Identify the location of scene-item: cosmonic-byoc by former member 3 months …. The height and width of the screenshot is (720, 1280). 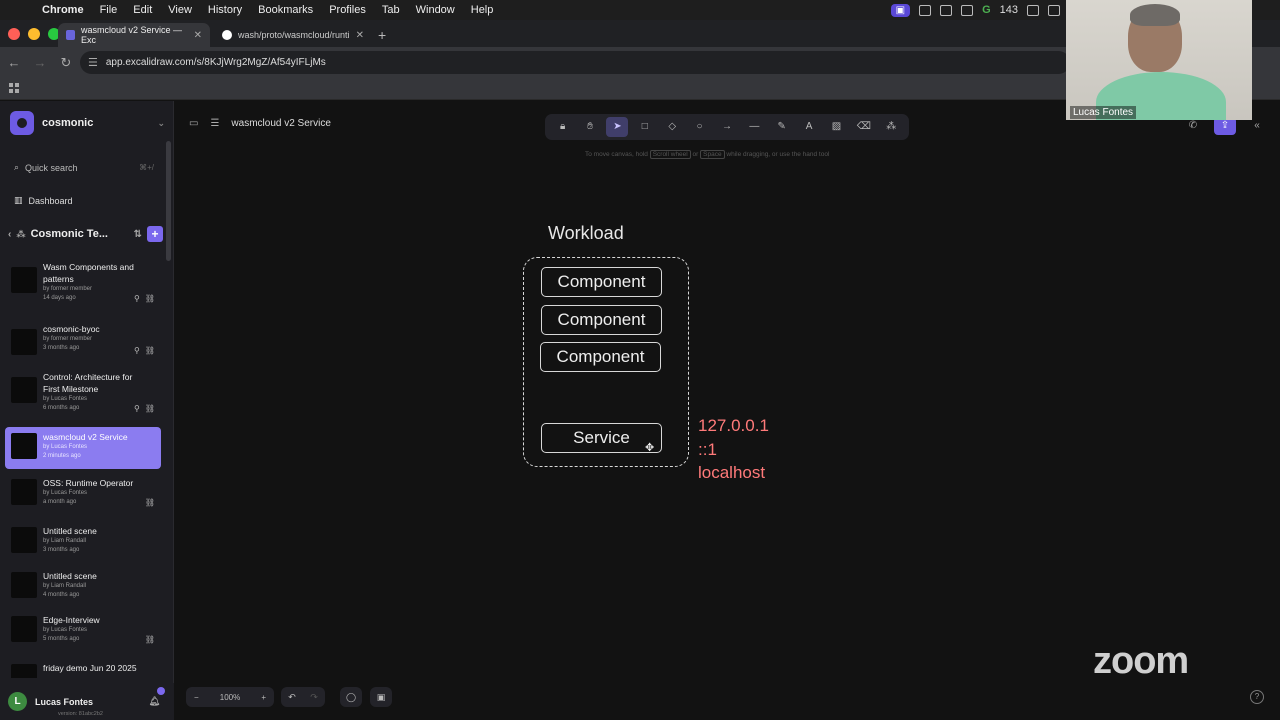
(83, 339).